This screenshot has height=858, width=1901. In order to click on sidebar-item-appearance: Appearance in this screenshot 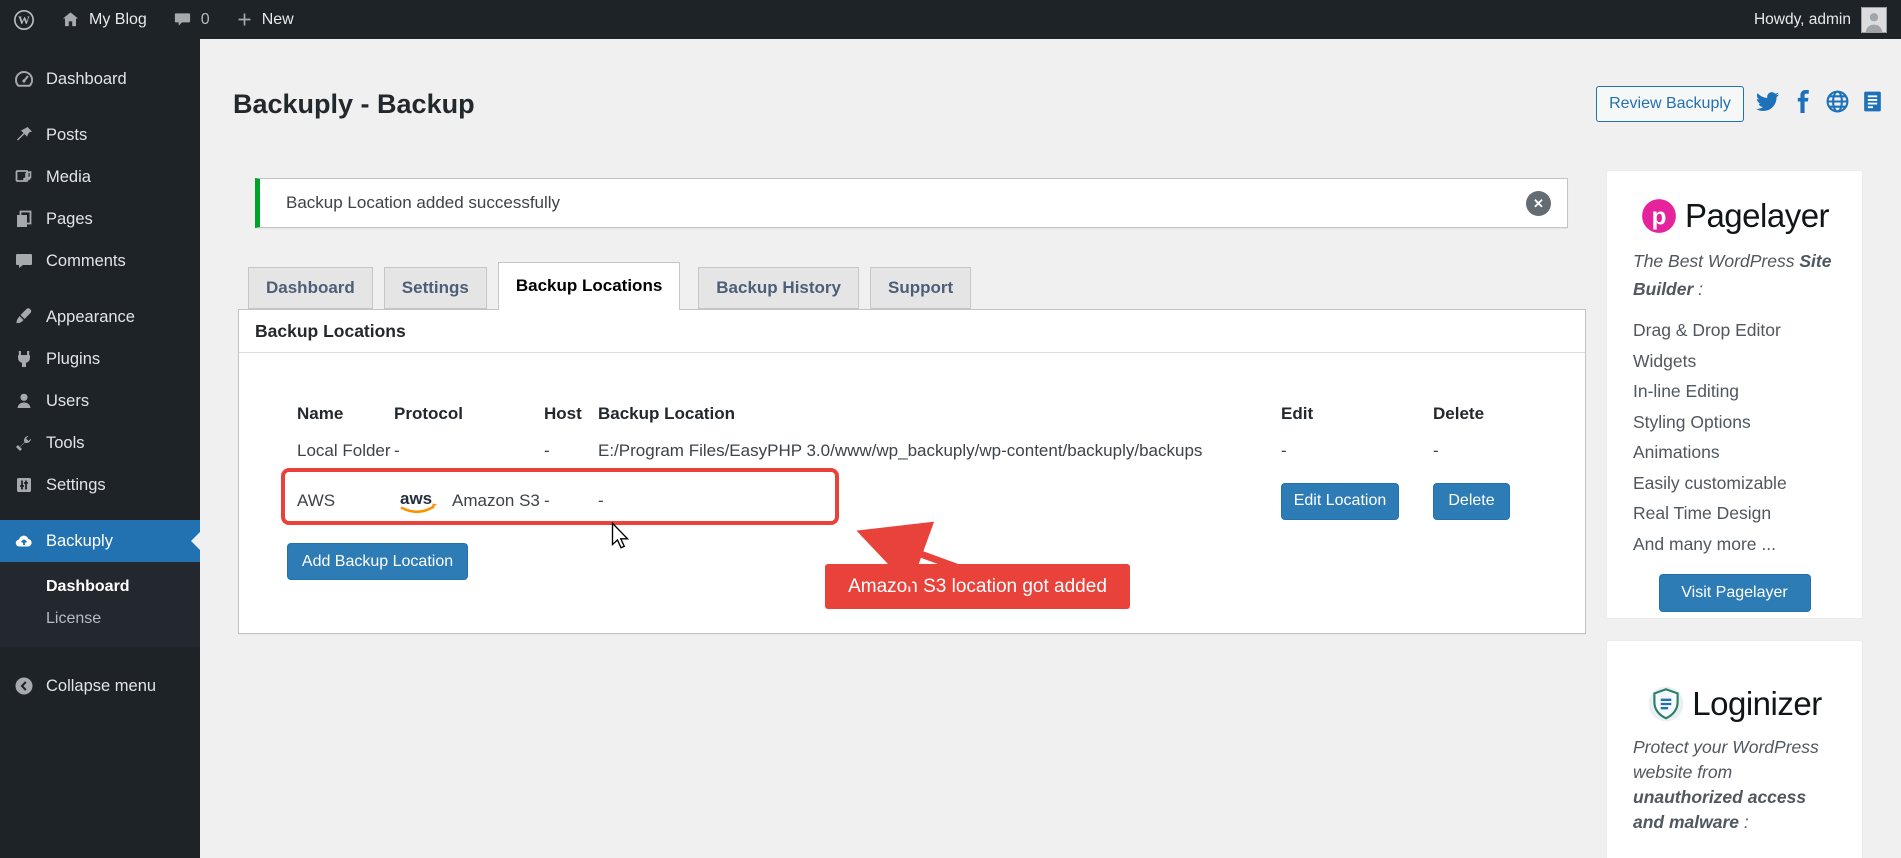, I will do `click(100, 317)`.